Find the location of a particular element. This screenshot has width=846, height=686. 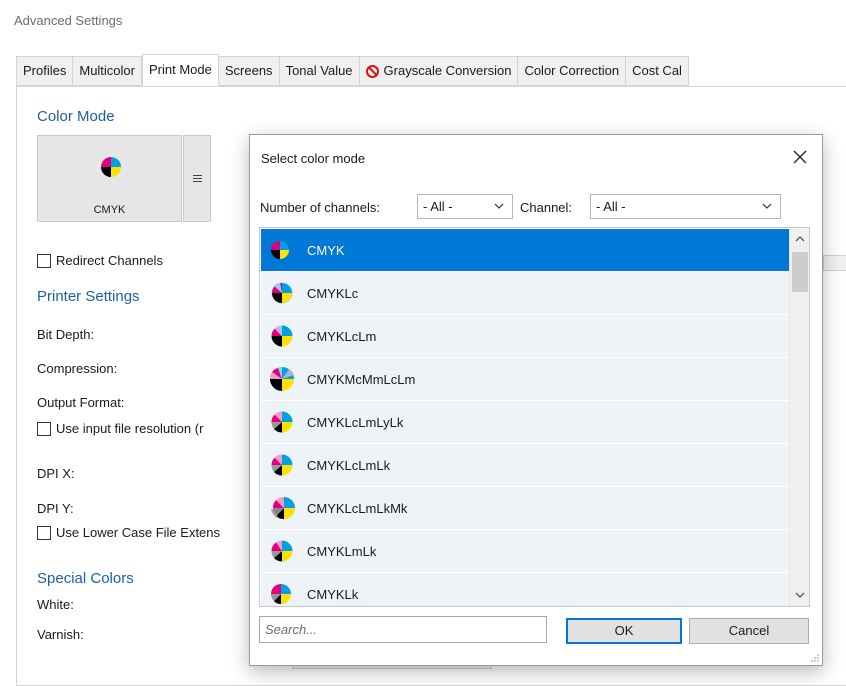

cmyklclmlk-wheel-icon is located at coordinates (282, 465).